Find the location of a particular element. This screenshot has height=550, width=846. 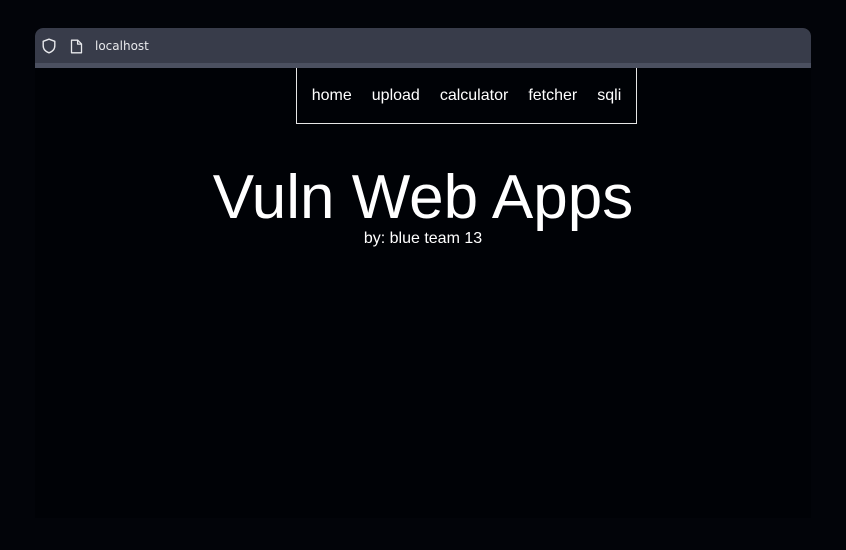

nav-calculator-link: calculator is located at coordinates (474, 96).